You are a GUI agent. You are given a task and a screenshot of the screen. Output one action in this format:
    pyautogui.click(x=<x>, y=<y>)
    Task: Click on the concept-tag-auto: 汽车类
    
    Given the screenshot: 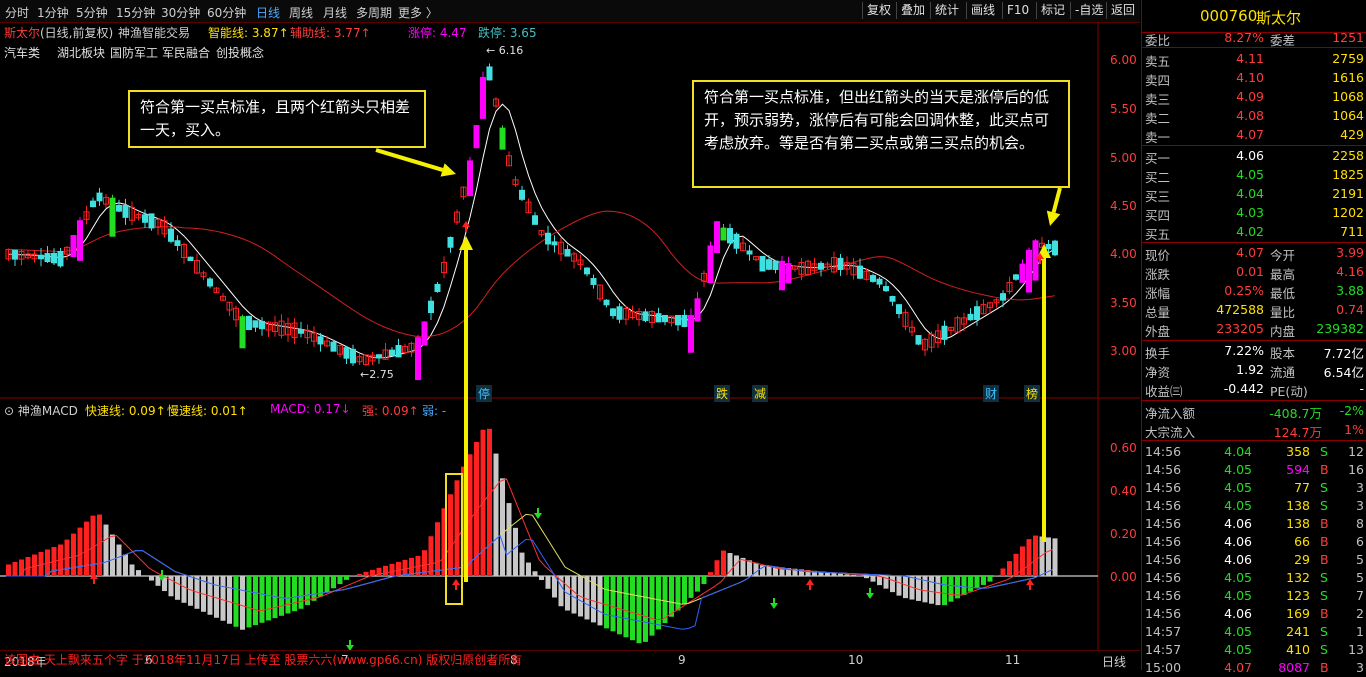 What is the action you would take?
    pyautogui.click(x=22, y=52)
    